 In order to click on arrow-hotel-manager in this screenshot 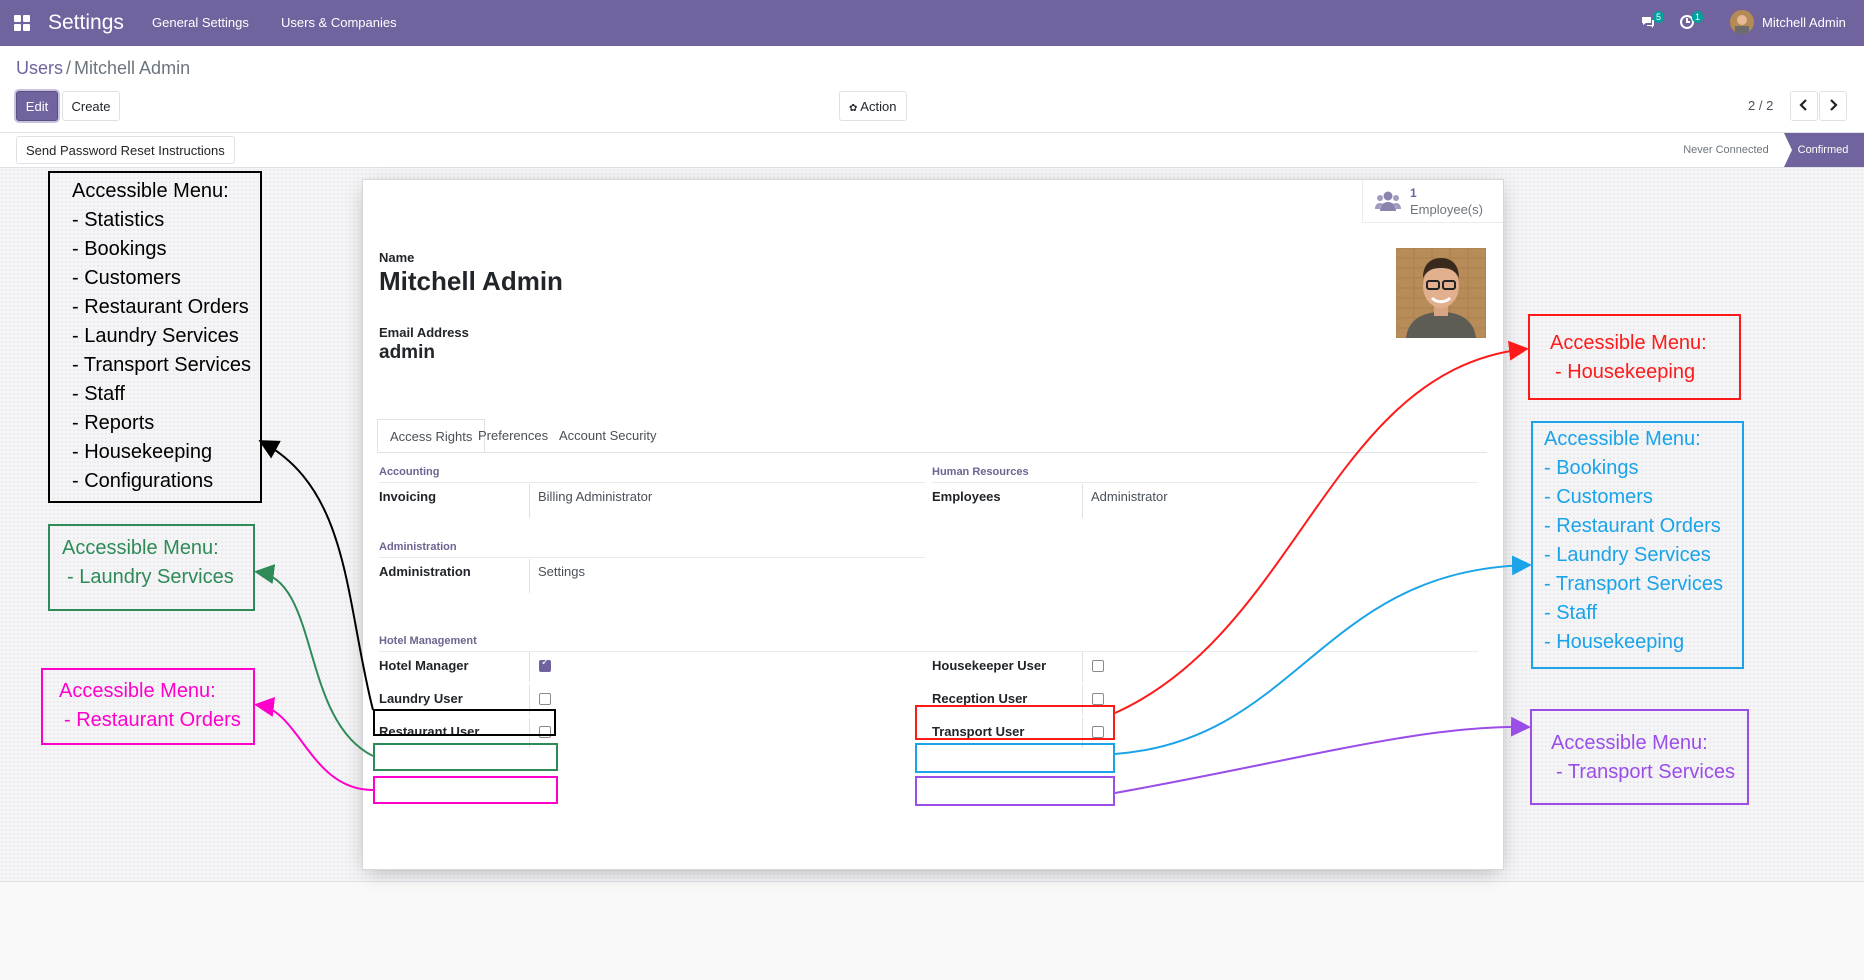, I will do `click(316, 575)`.